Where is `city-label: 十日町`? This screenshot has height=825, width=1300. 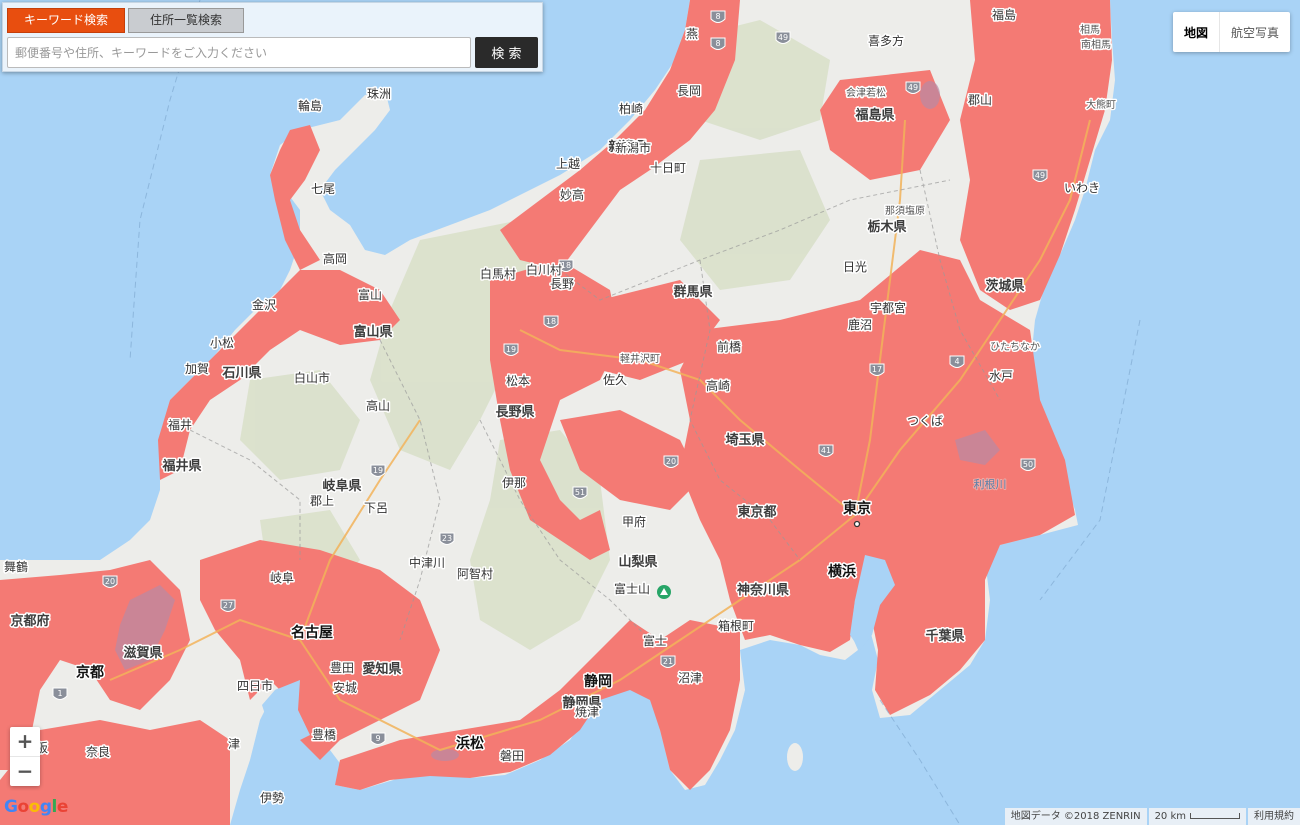 city-label: 十日町 is located at coordinates (668, 168).